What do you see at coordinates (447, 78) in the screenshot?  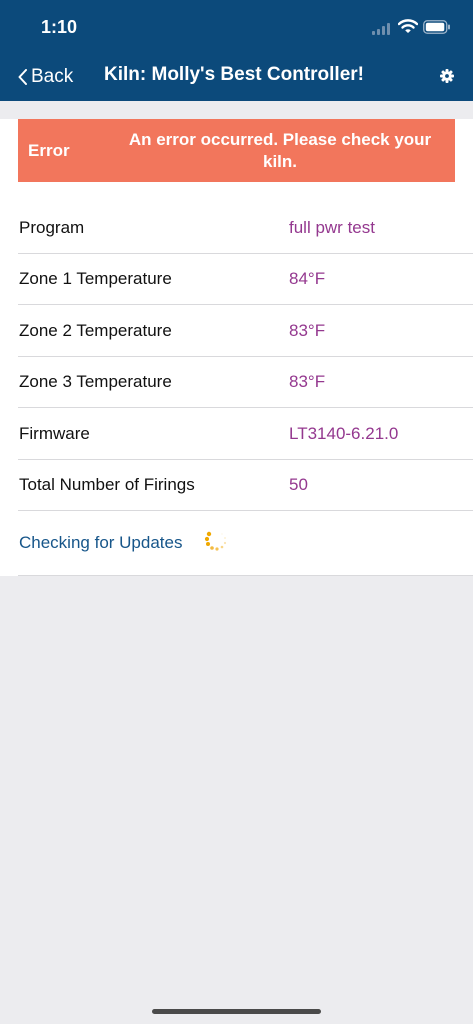 I see `gear-icon` at bounding box center [447, 78].